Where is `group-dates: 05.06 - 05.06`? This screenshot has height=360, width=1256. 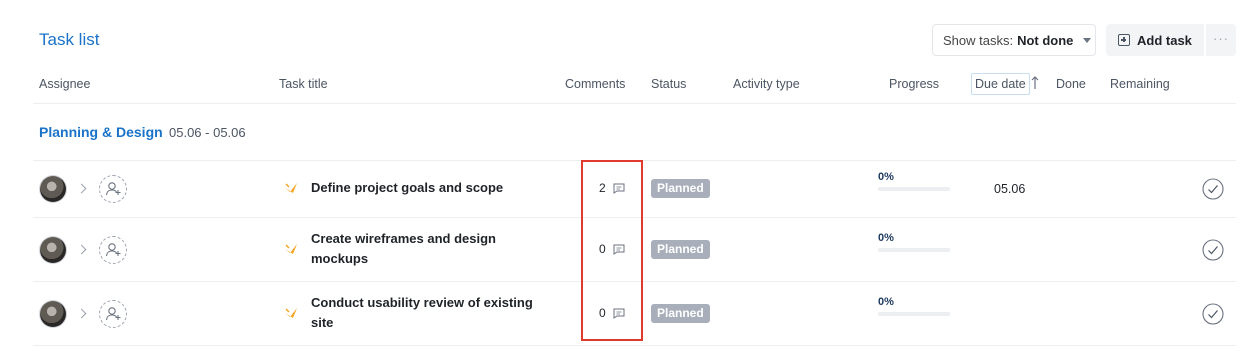
group-dates: 05.06 - 05.06 is located at coordinates (207, 132).